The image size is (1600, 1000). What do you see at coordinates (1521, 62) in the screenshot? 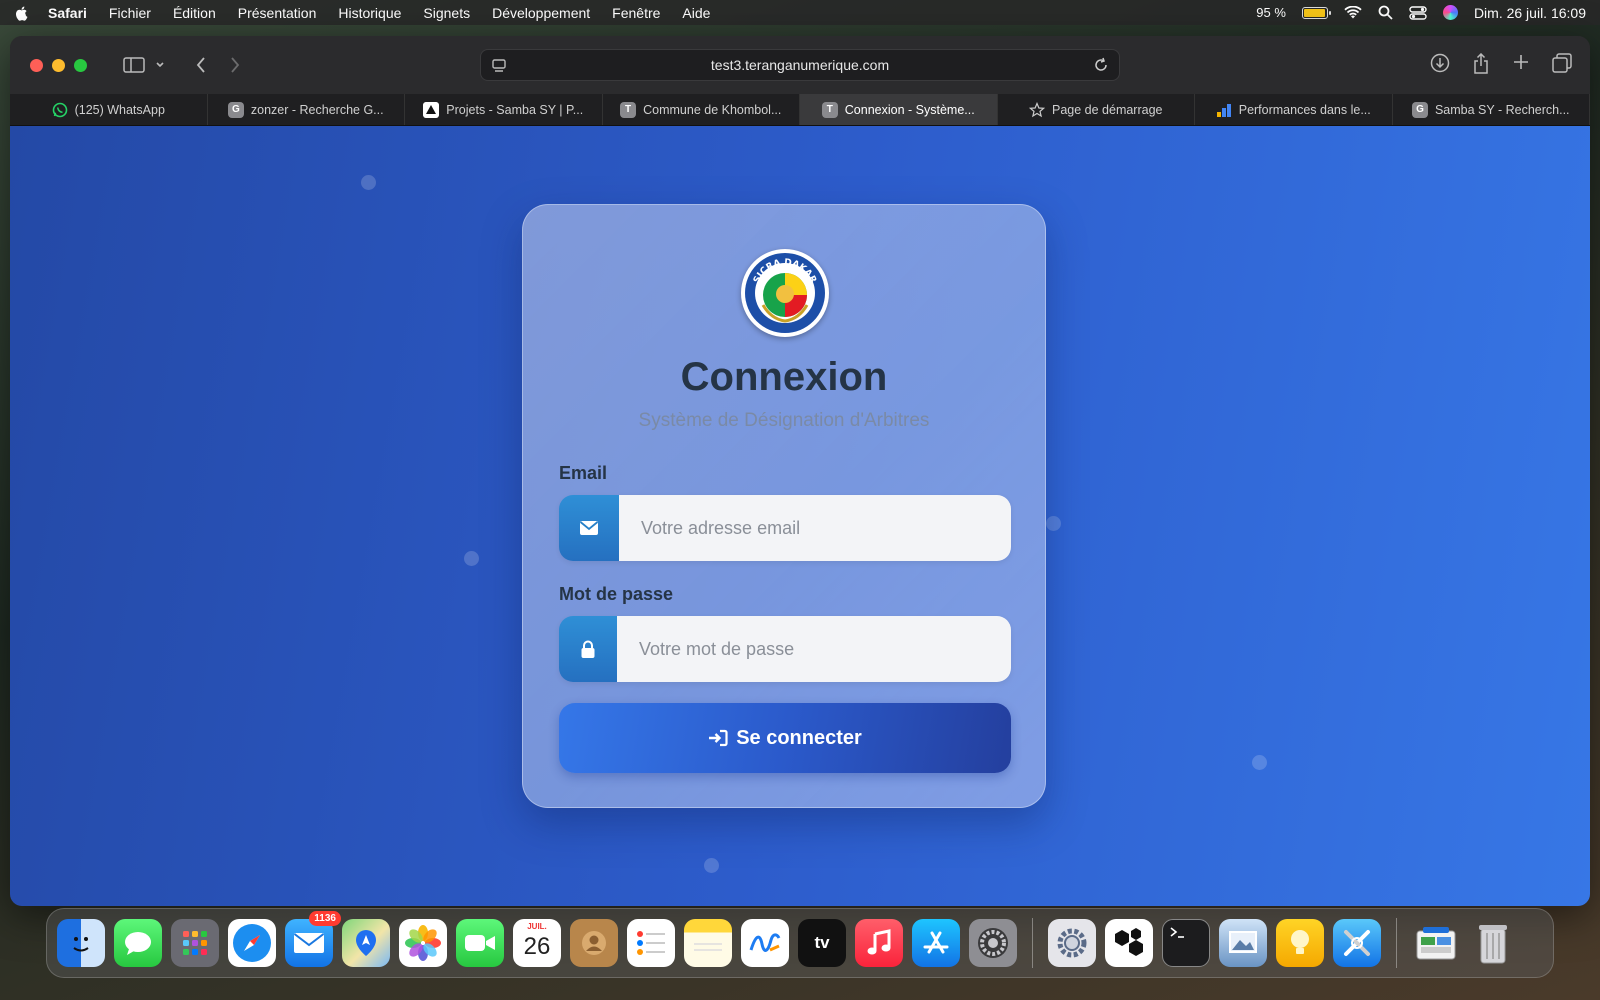
I see `new-tab-icon` at bounding box center [1521, 62].